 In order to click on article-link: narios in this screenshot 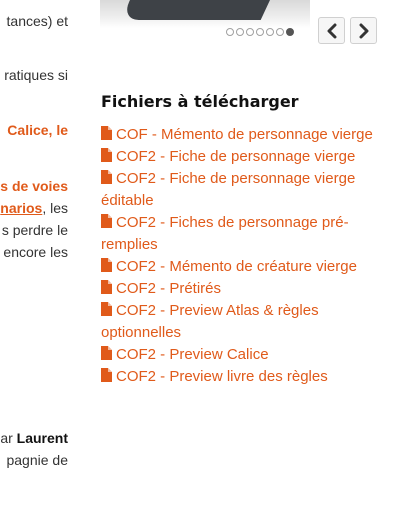, I will do `click(21, 208)`.